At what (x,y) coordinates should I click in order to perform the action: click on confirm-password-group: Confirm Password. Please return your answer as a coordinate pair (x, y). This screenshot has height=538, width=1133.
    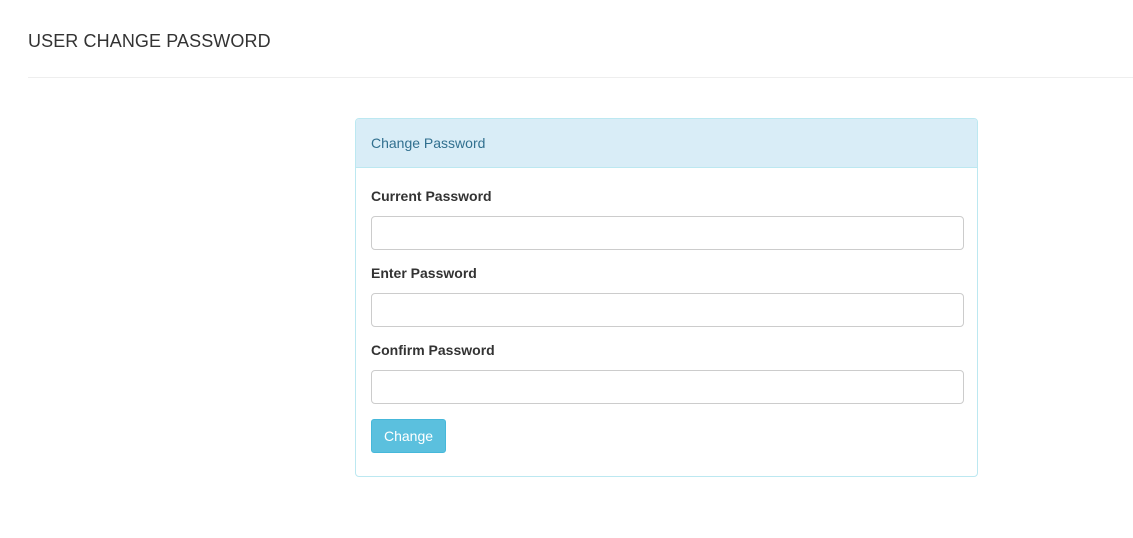
    Looking at the image, I should click on (667, 372).